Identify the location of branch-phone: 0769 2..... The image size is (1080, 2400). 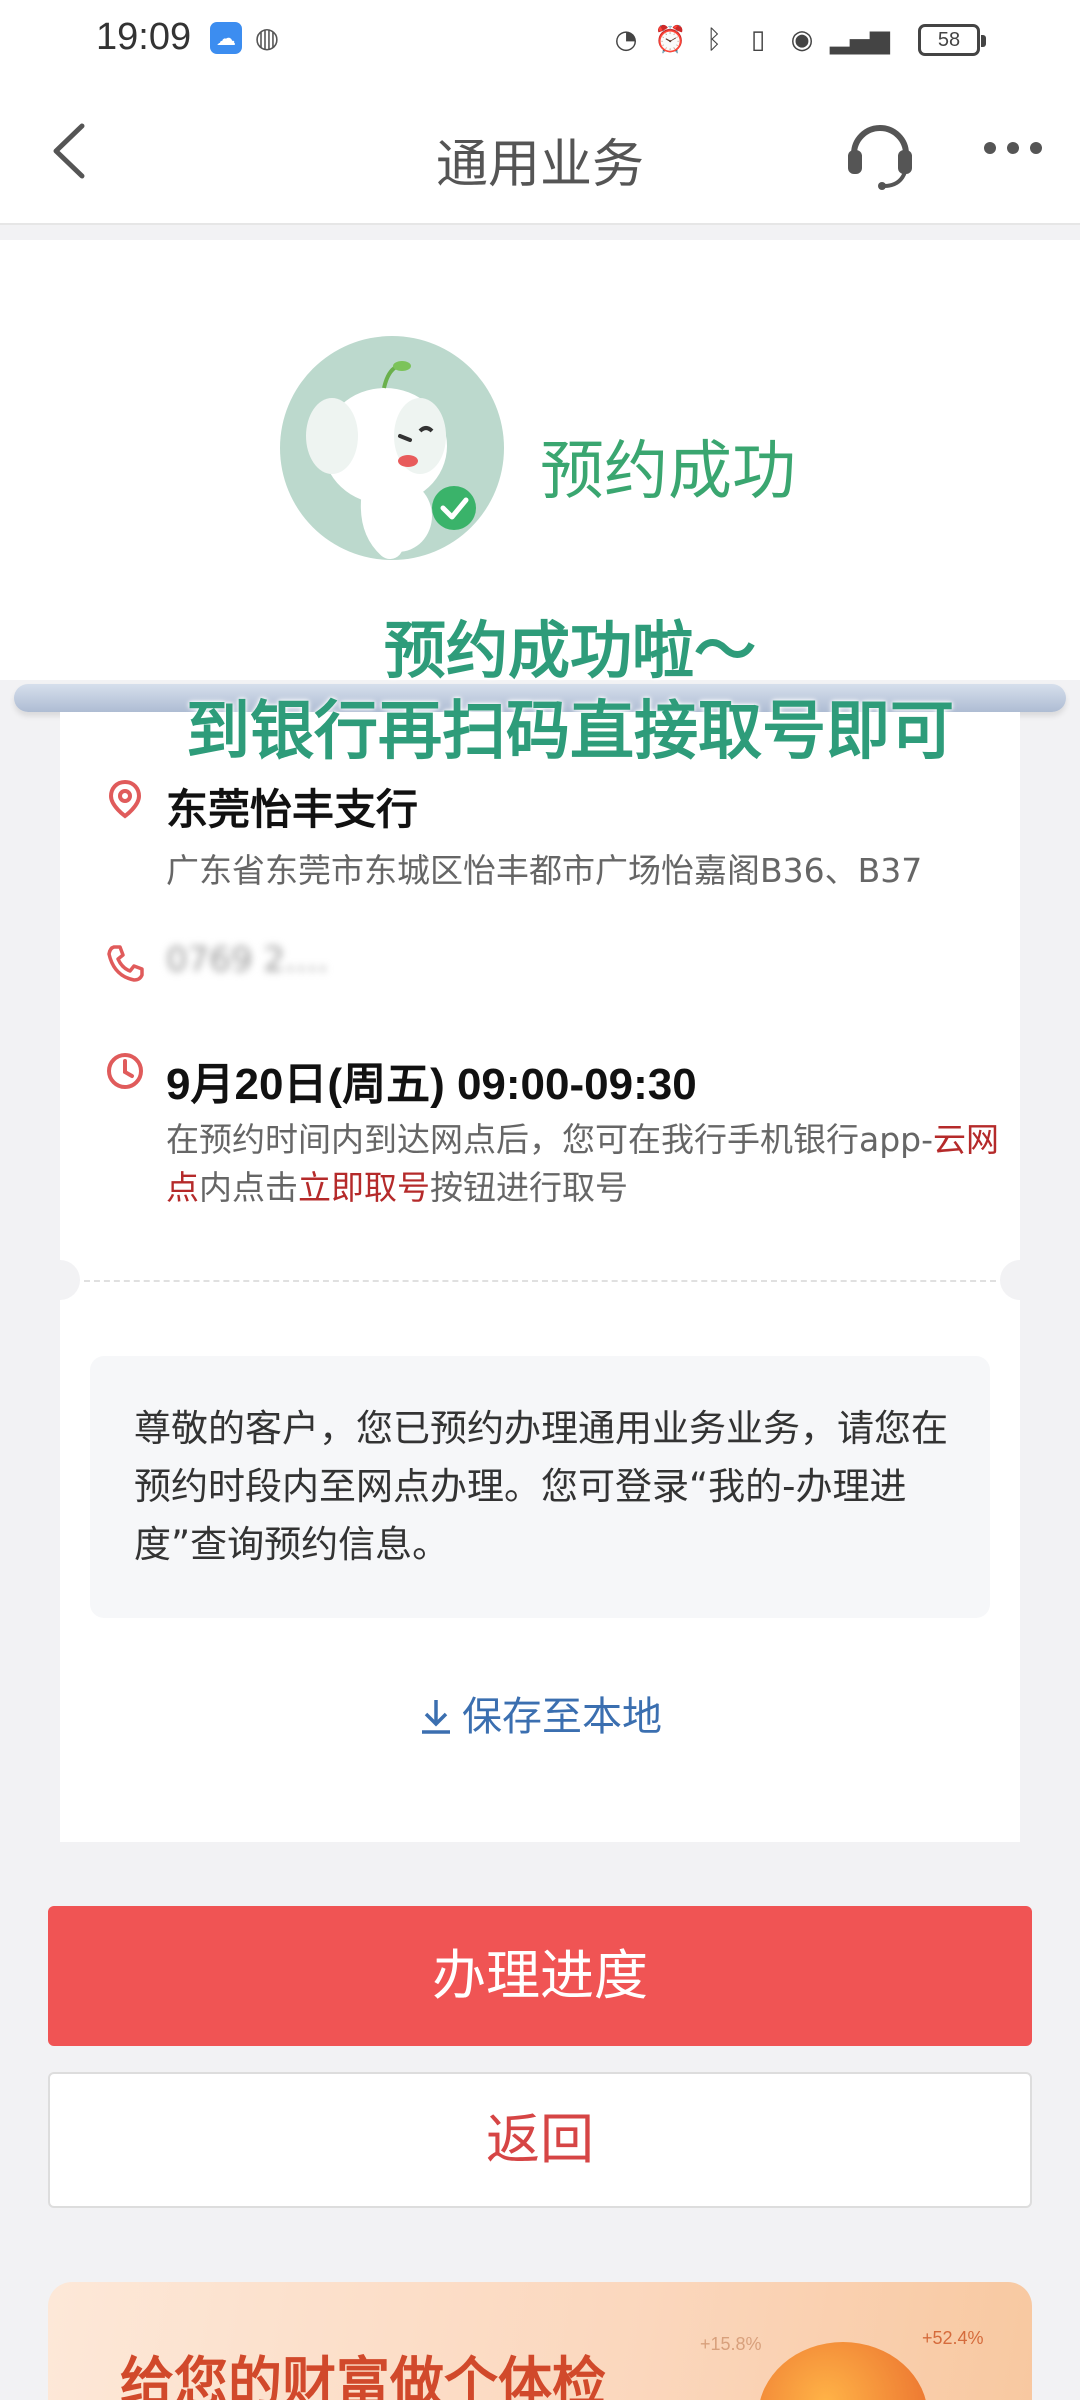
(247, 960).